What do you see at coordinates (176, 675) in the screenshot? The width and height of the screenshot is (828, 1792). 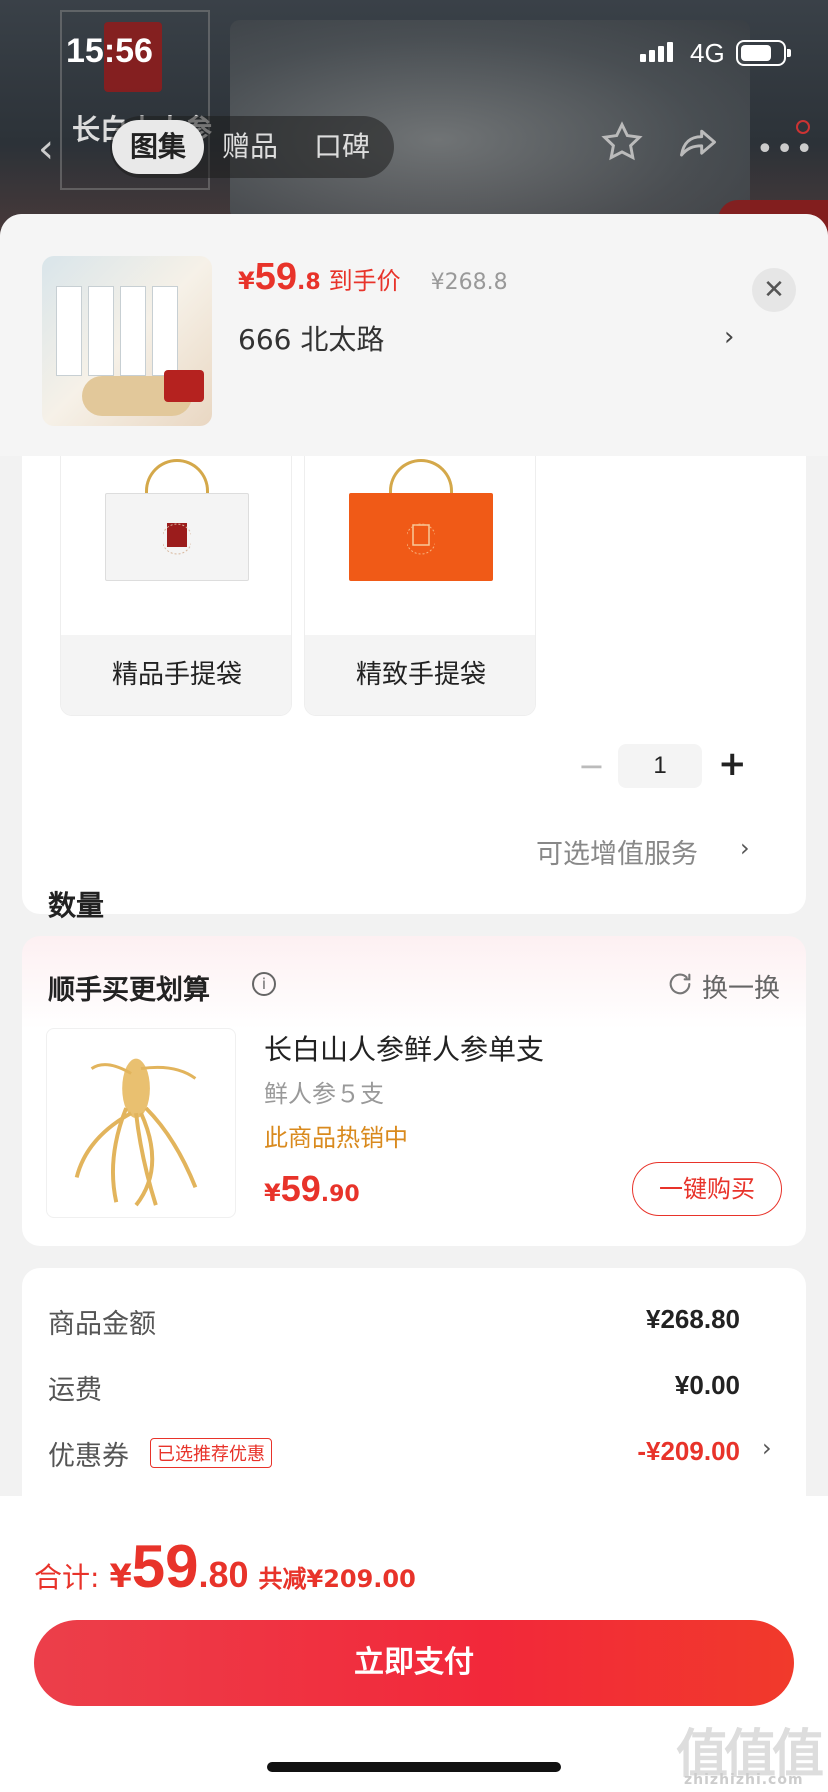 I see `option-label: 精品手提袋` at bounding box center [176, 675].